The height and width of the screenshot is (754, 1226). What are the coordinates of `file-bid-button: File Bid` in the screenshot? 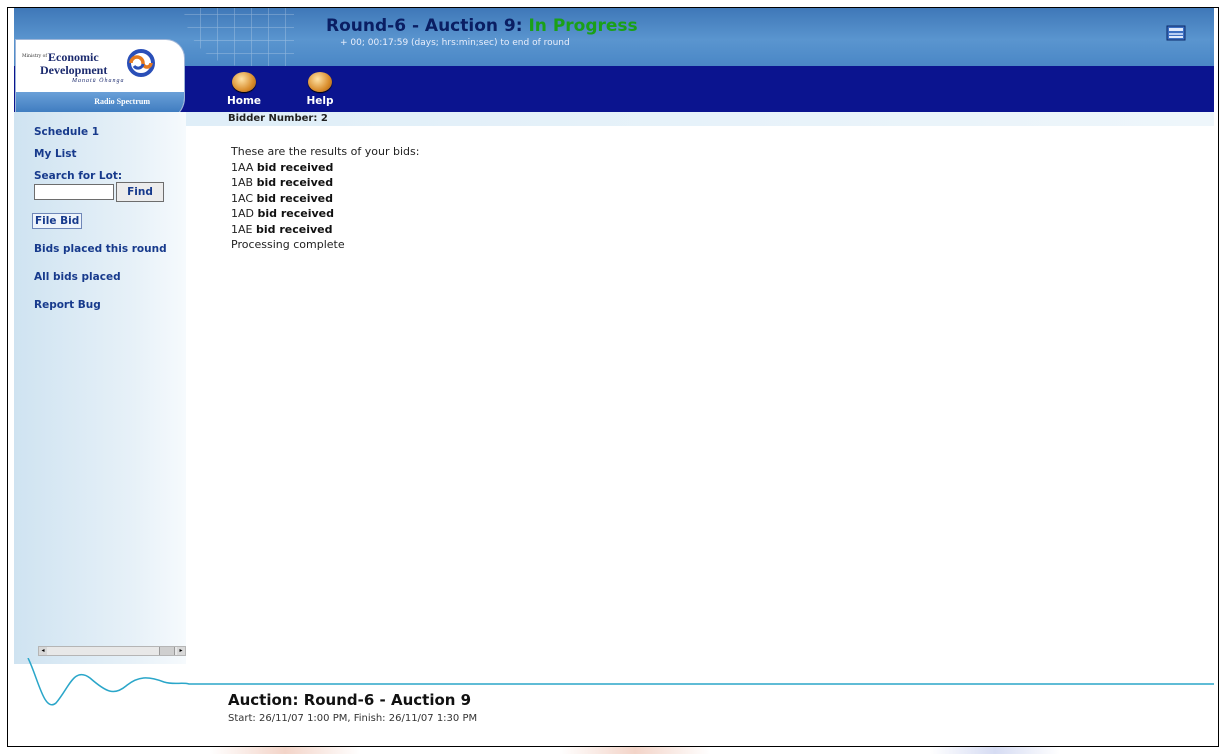 It's located at (57, 221).